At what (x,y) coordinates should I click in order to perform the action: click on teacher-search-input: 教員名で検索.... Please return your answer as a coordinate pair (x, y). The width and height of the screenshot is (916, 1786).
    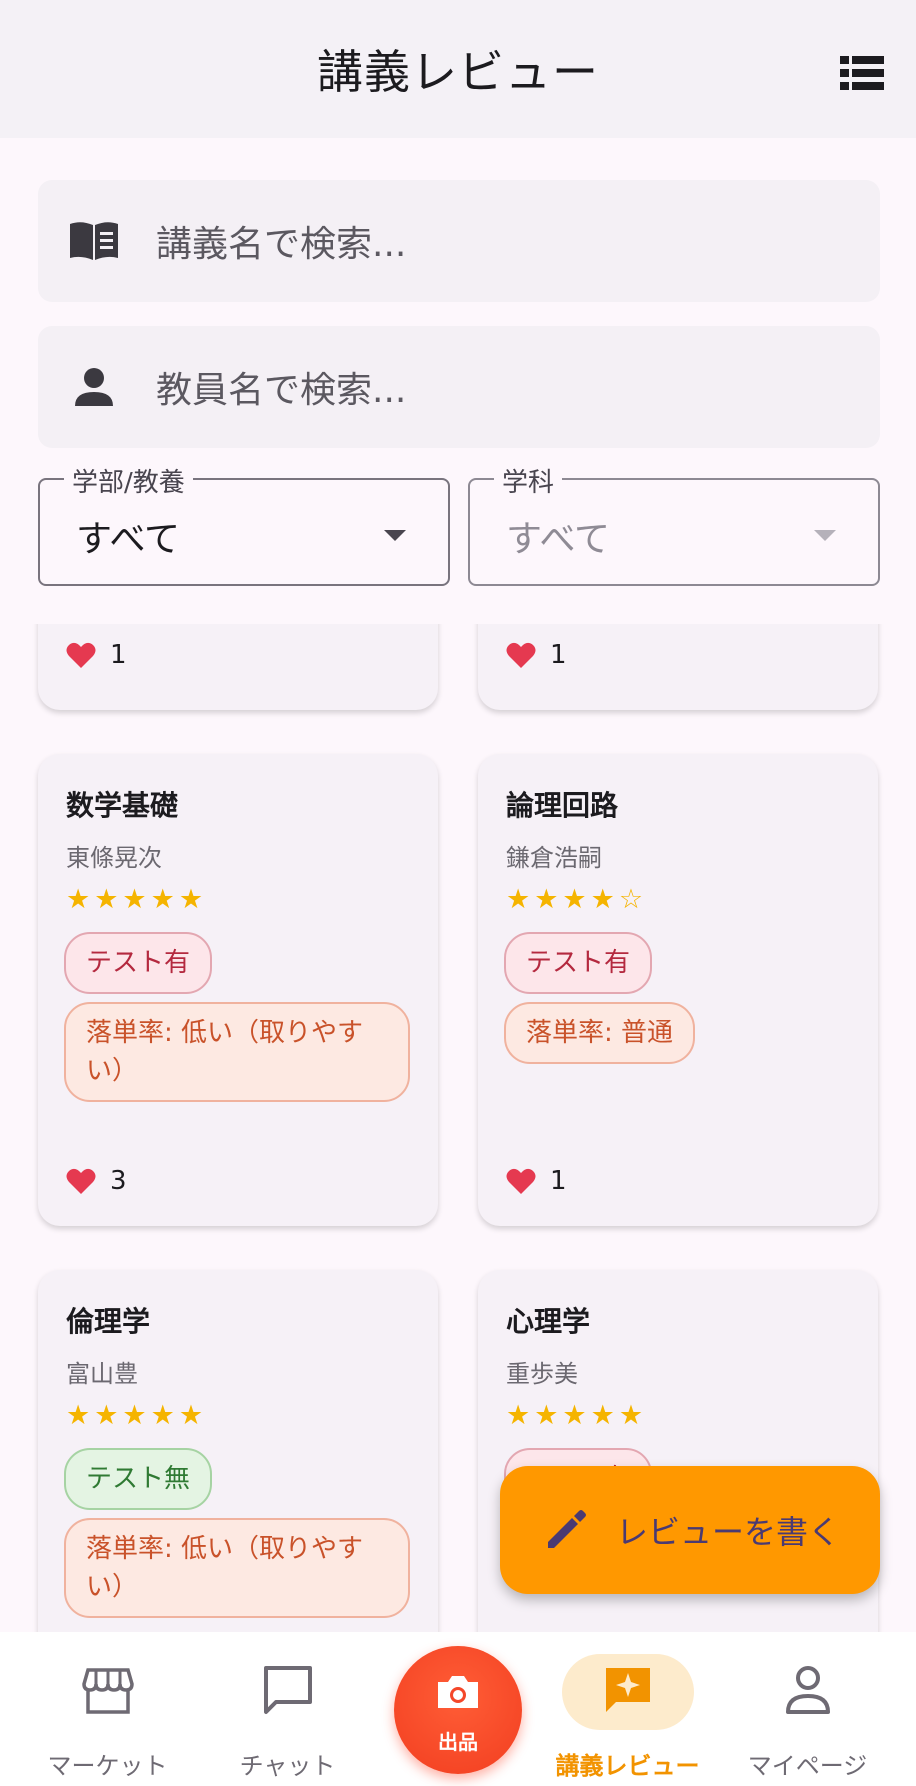
    Looking at the image, I should click on (459, 387).